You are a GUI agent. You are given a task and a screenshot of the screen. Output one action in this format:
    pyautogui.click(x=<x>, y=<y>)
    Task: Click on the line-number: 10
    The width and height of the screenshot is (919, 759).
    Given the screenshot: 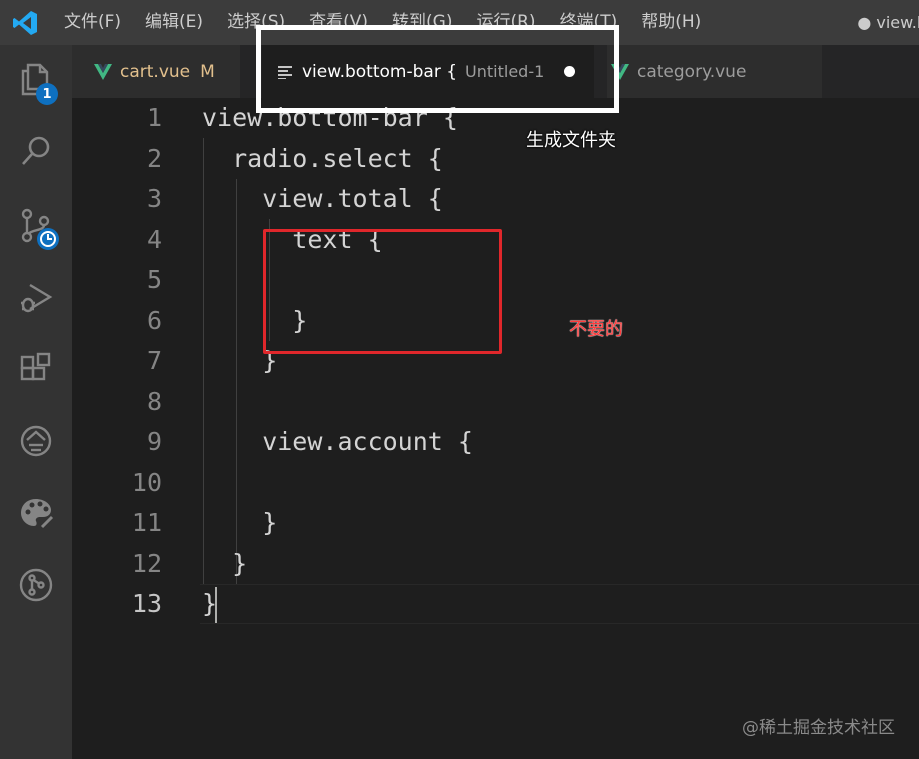 What is the action you would take?
    pyautogui.click(x=146, y=482)
    